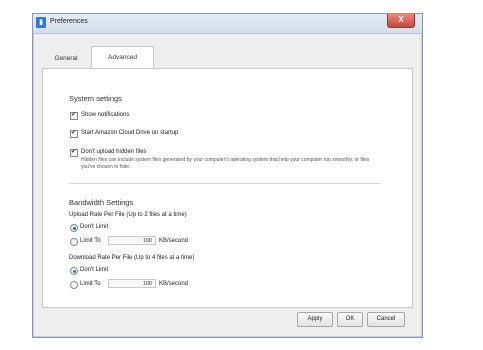 The width and height of the screenshot is (483, 350). What do you see at coordinates (74, 152) in the screenshot?
I see `hidden-files-checkbox` at bounding box center [74, 152].